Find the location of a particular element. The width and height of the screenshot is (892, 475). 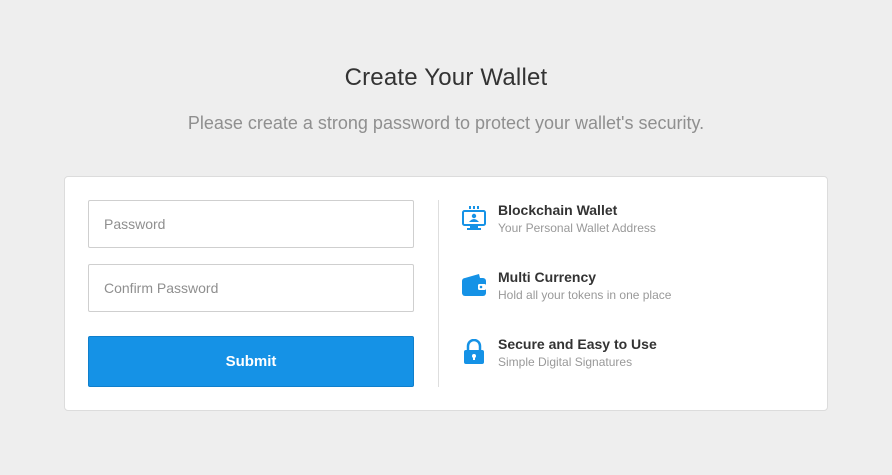

monitor-network-icon is located at coordinates (474, 218).